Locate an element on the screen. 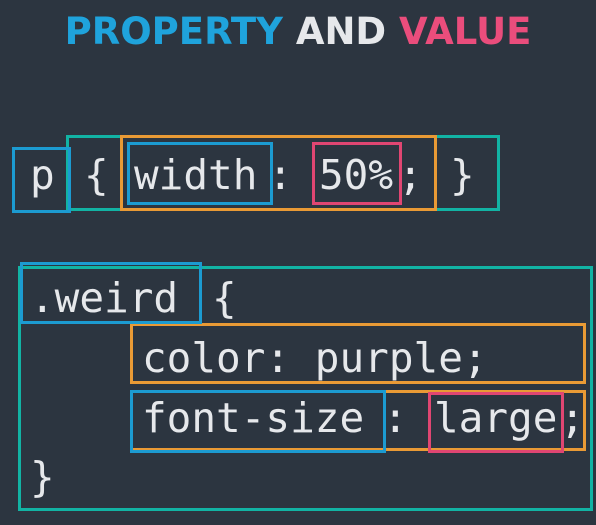 This screenshot has height=525, width=596. property-box-font-size is located at coordinates (258, 421).